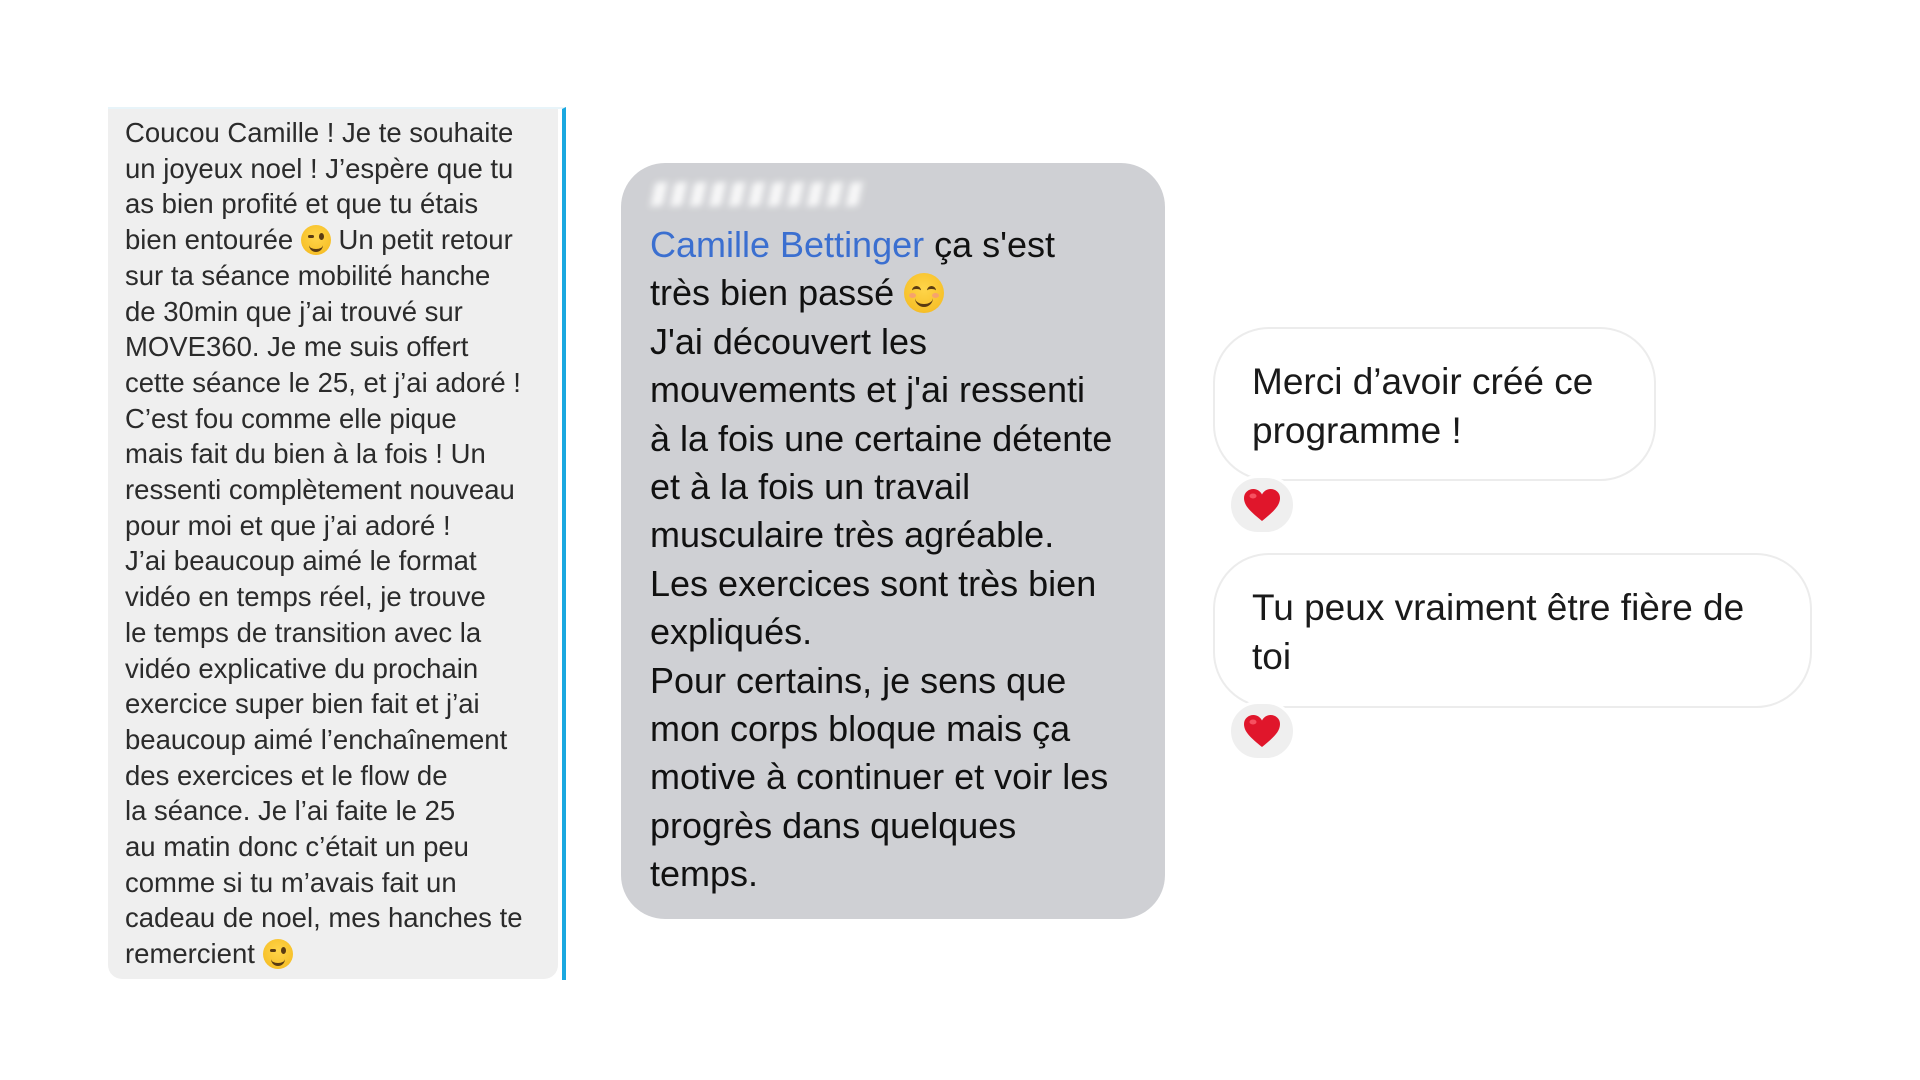 This screenshot has width=1920, height=1080. I want to click on message-line: sur ta séance mobilité hanche, so click(308, 275).